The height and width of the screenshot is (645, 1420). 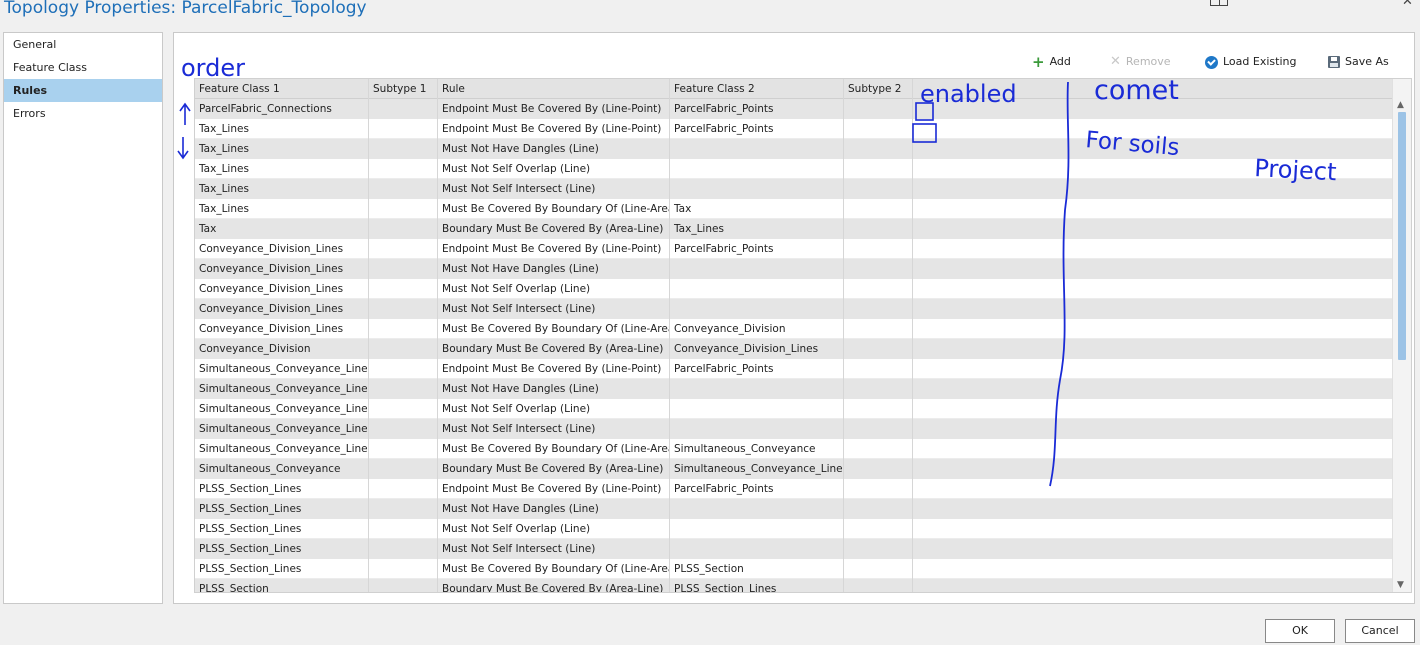 What do you see at coordinates (1219, 3) in the screenshot?
I see `layout-icon` at bounding box center [1219, 3].